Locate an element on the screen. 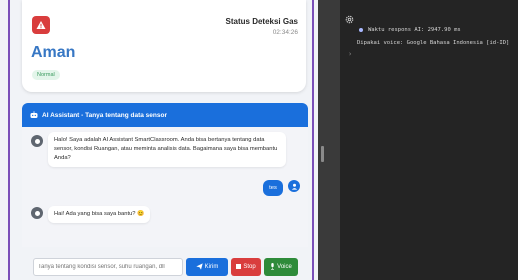 This screenshot has height=280, width=518. chat-header: AI Assistant - Tanya tentang data sensor is located at coordinates (165, 115).